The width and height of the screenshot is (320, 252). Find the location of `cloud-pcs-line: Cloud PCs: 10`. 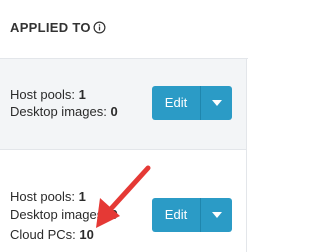

cloud-pcs-line: Cloud PCs: 10 is located at coordinates (52, 235).